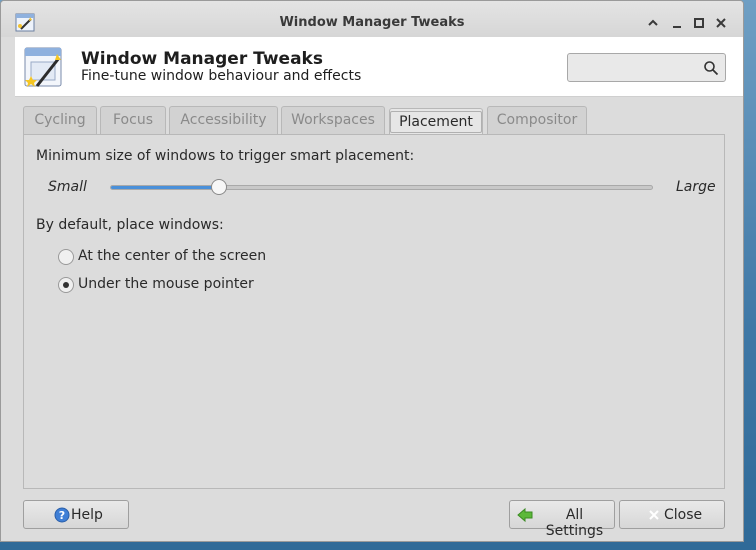 Image resolution: width=756 pixels, height=550 pixels. Describe the element at coordinates (60, 120) in the screenshot. I see `tab-cycling: Cycling` at that location.